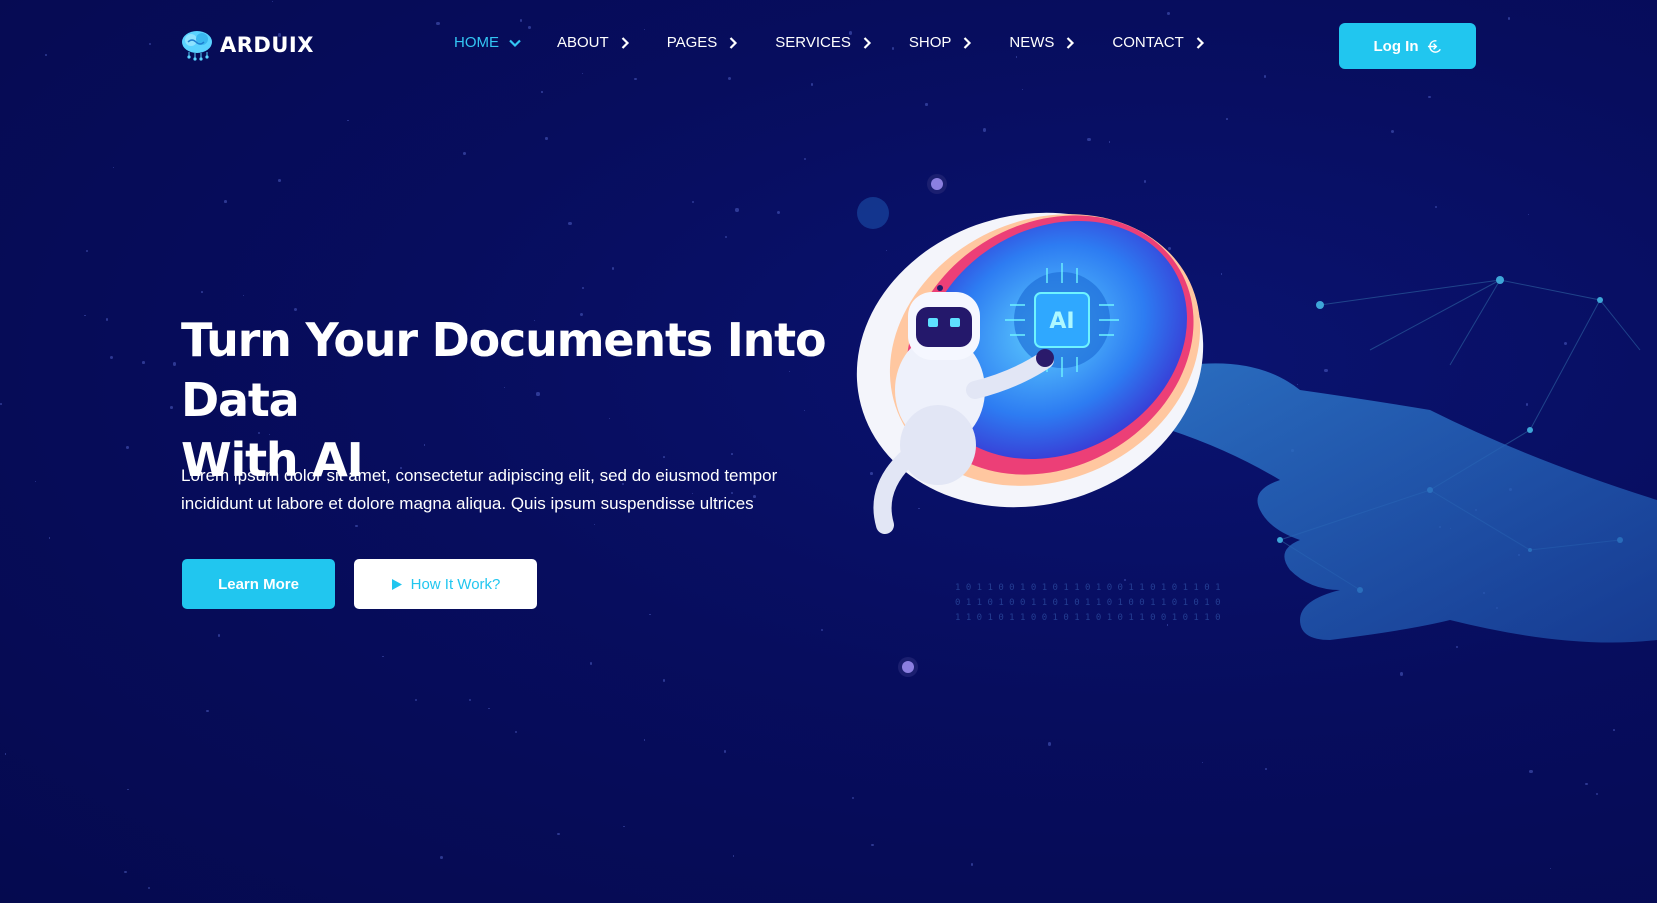 The height and width of the screenshot is (903, 1657). I want to click on nav-item-pages: PAGES, so click(704, 42).